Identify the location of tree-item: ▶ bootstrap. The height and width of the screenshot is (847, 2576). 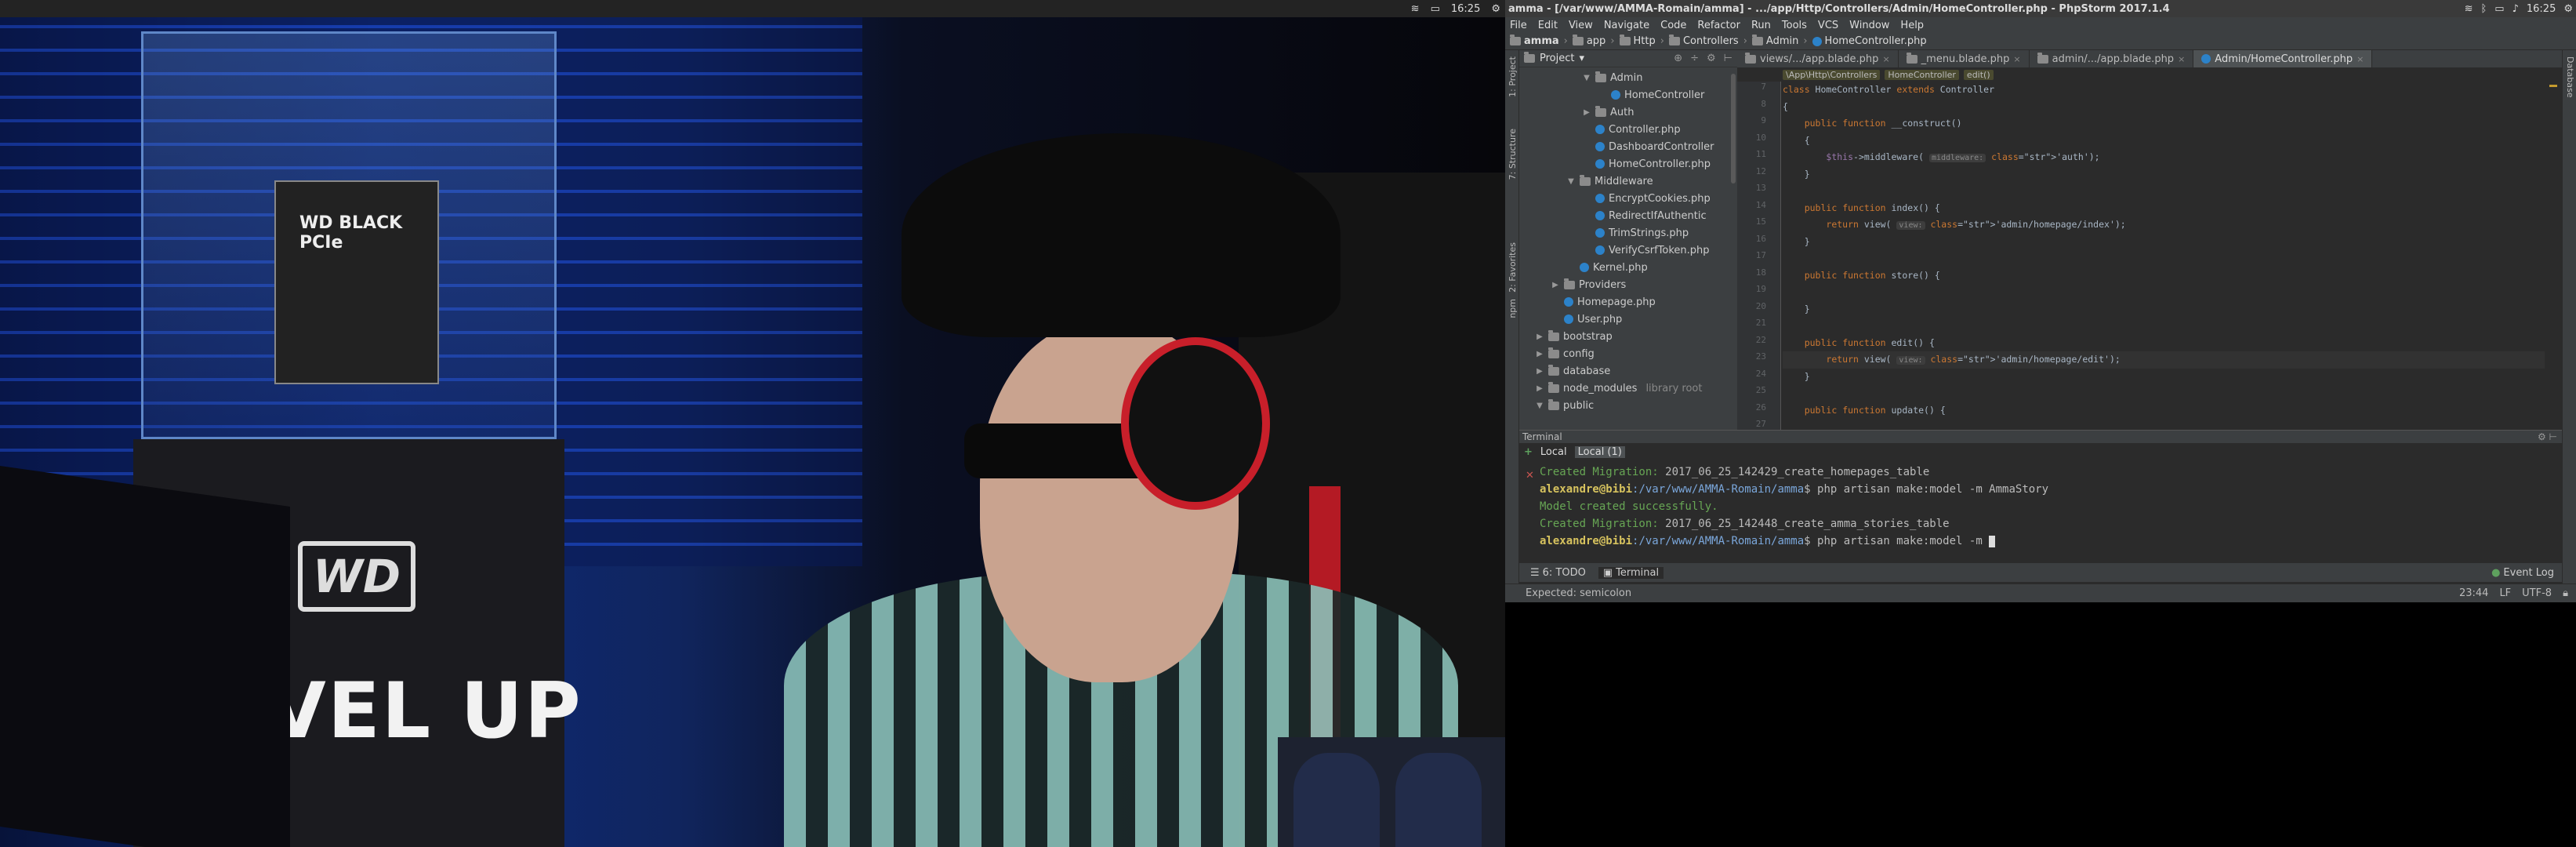
(1628, 336).